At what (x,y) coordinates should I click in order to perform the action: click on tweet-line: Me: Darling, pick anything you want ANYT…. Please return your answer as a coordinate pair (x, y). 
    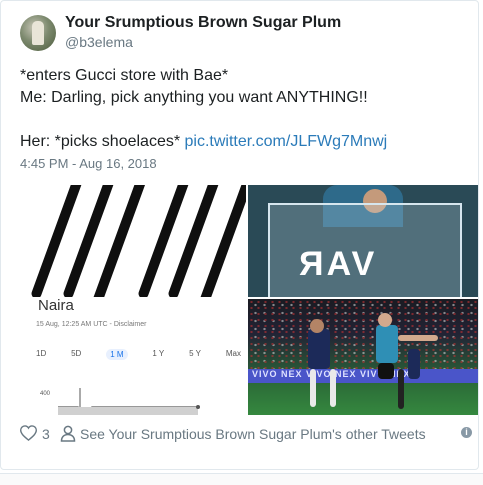
    Looking at the image, I should click on (194, 97).